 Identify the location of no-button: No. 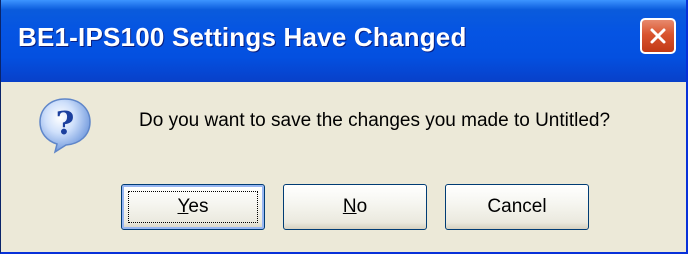
(355, 207).